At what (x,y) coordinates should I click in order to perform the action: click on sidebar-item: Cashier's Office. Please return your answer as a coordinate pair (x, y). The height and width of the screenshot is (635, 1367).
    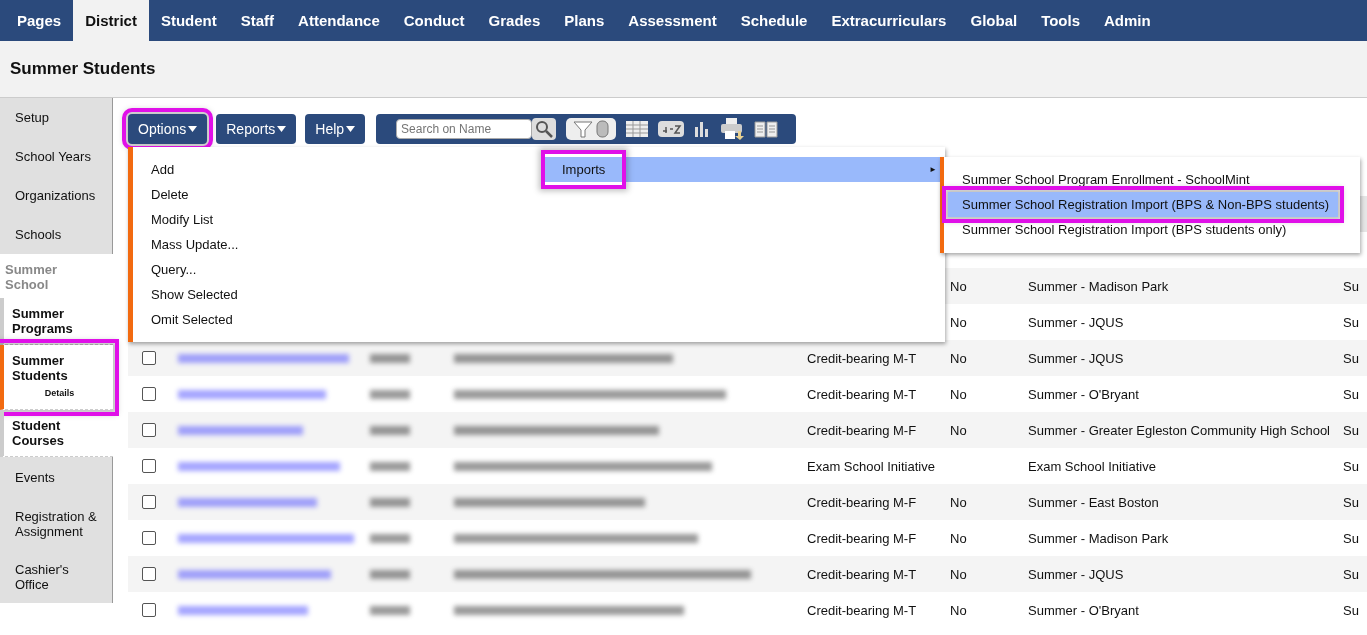
    Looking at the image, I should click on (56, 576).